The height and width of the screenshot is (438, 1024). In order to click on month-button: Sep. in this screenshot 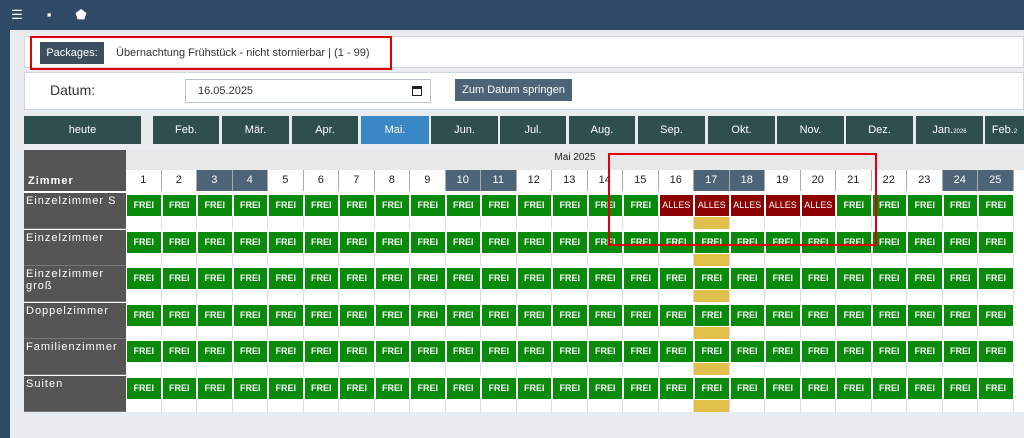, I will do `click(671, 130)`.